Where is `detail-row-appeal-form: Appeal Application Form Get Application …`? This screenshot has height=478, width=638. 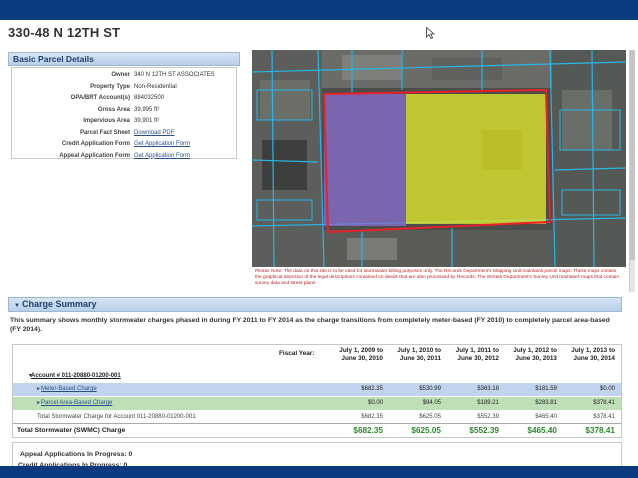
detail-row-appeal-form: Appeal Application Form Get Application … is located at coordinates (124, 157).